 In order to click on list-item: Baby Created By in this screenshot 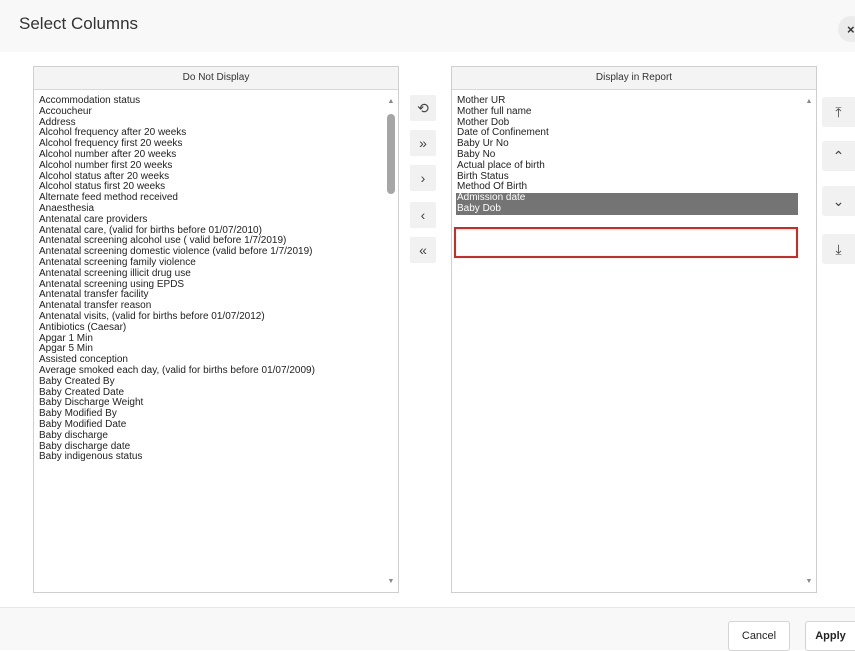, I will do `click(209, 382)`.